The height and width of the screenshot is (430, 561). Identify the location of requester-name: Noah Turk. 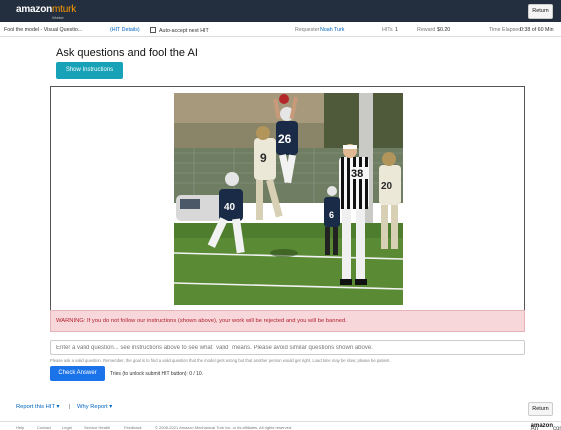
(332, 30).